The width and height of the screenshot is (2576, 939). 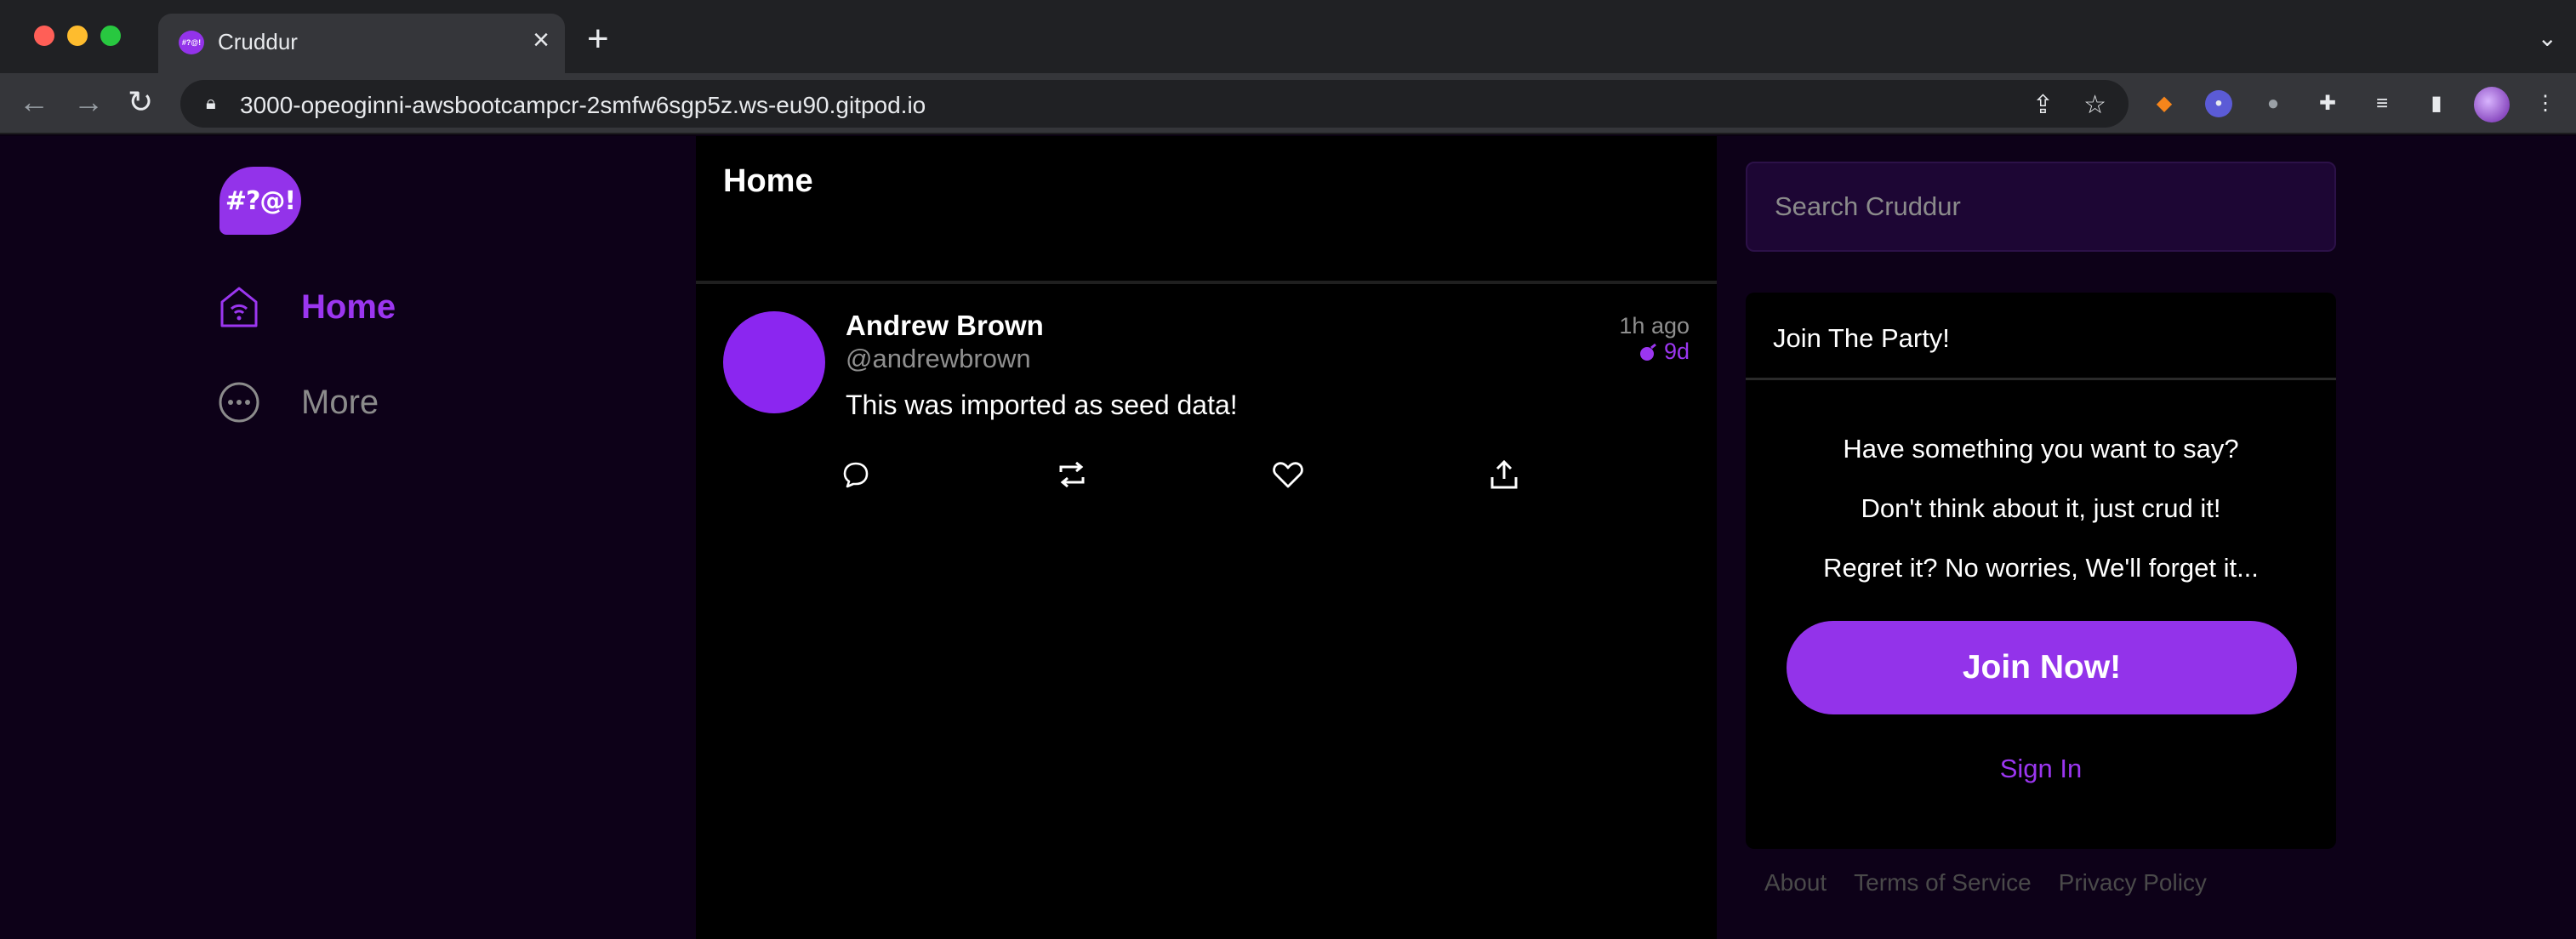 What do you see at coordinates (361, 43) in the screenshot?
I see `browser-tab: #?@! Cruddur ×` at bounding box center [361, 43].